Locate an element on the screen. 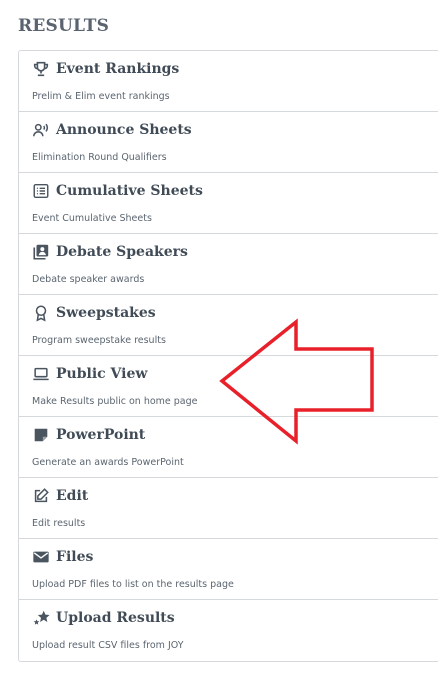  menu-item-description: Edit results is located at coordinates (59, 523).